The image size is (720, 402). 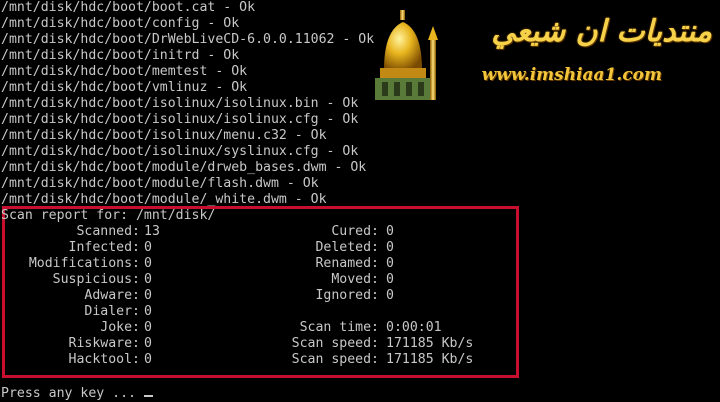 What do you see at coordinates (355, 231) in the screenshot?
I see `report-label-cured: Cured:` at bounding box center [355, 231].